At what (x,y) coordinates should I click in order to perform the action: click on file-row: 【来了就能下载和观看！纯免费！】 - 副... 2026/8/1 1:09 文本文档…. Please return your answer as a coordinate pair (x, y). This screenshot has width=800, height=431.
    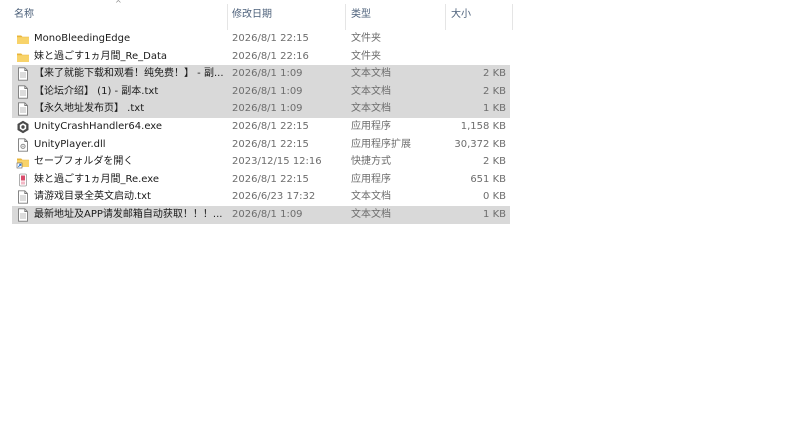
    Looking at the image, I should click on (261, 74).